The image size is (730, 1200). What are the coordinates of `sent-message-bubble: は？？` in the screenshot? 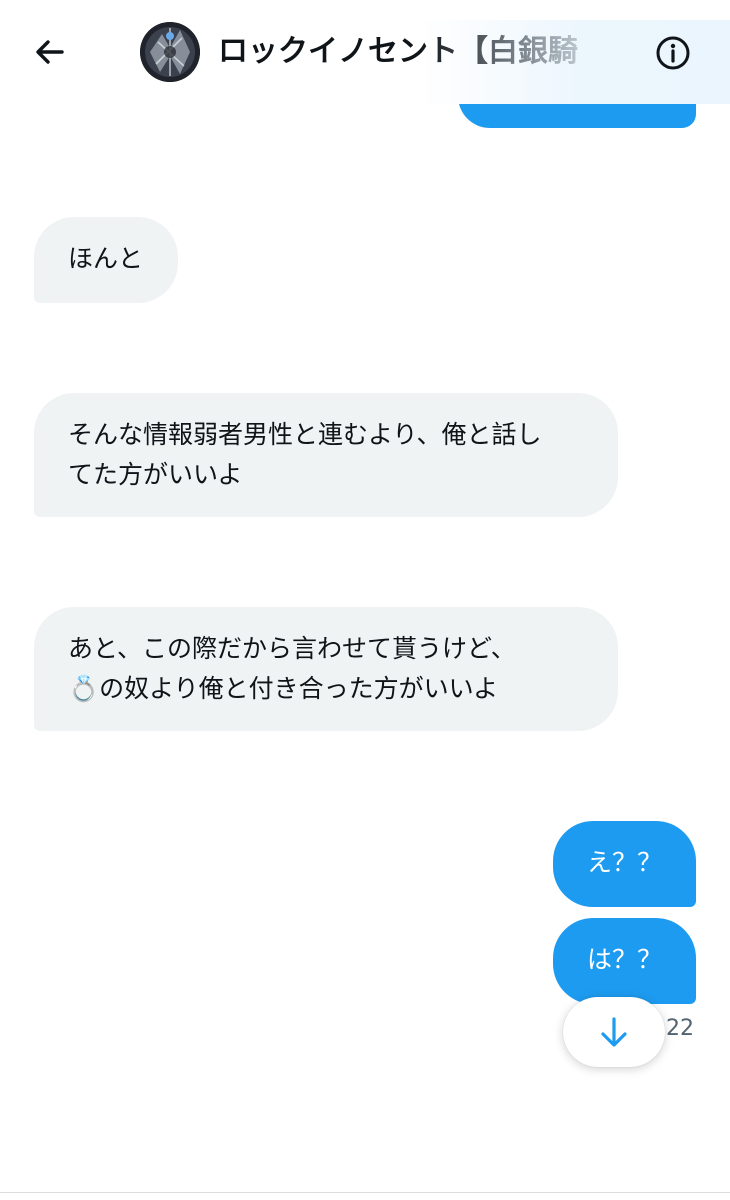 It's located at (624, 961).